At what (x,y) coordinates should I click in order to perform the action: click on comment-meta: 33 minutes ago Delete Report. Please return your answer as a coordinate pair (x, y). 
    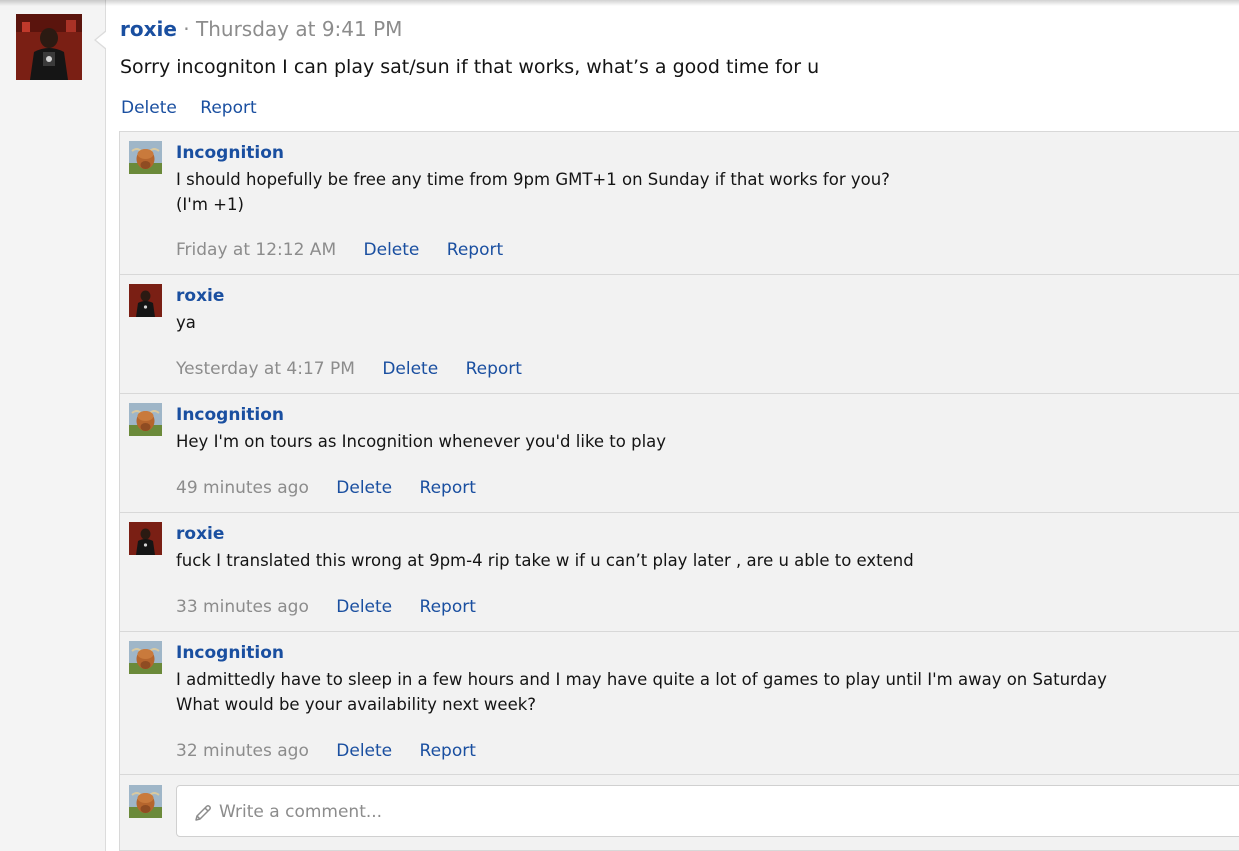
    Looking at the image, I should click on (337, 607).